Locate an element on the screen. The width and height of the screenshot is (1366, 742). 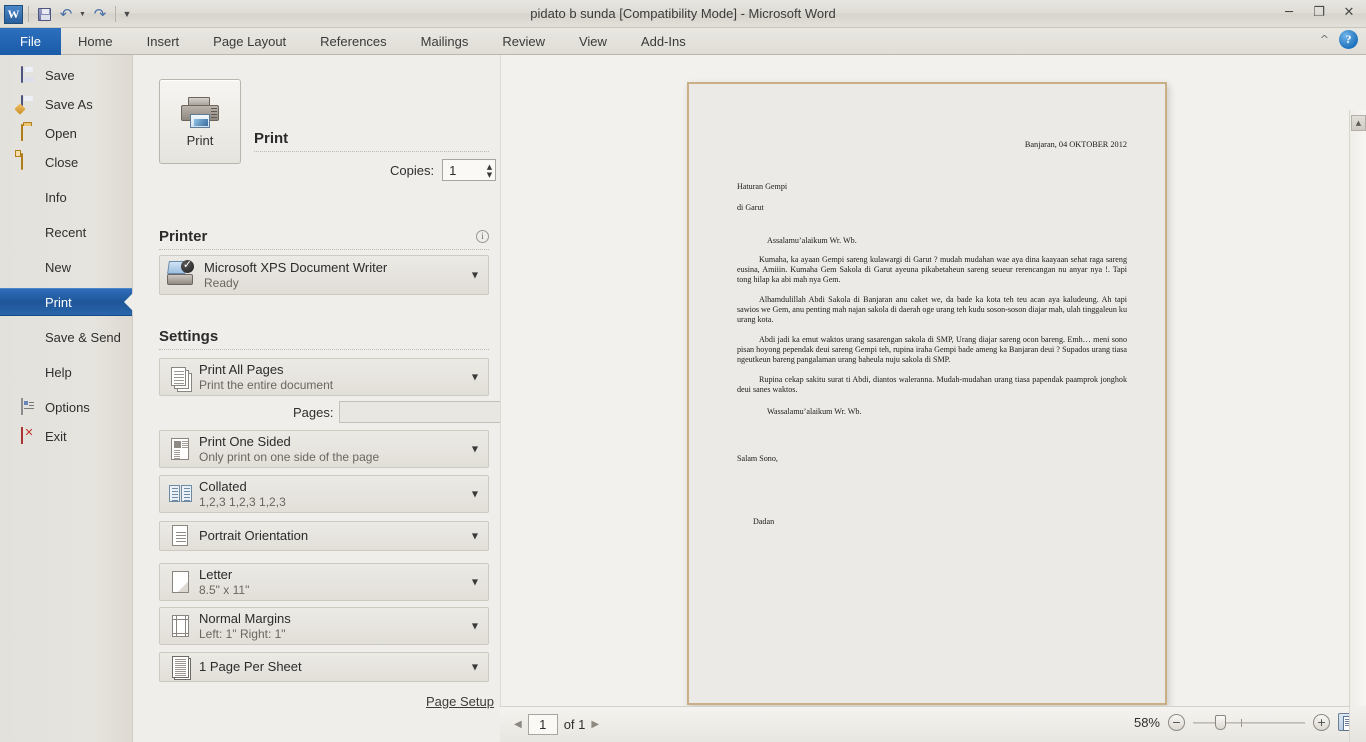
sidebar-item-label: Save As is located at coordinates (69, 104).